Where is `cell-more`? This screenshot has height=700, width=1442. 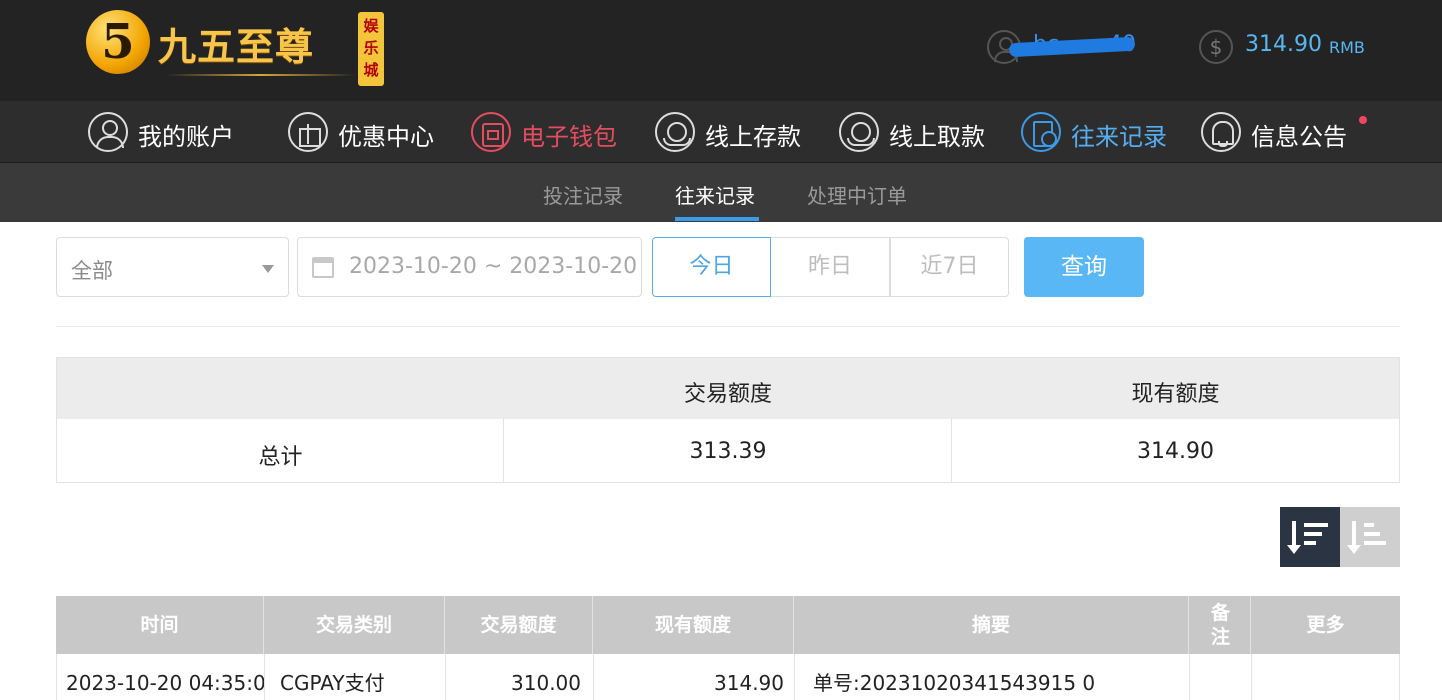 cell-more is located at coordinates (1326, 677).